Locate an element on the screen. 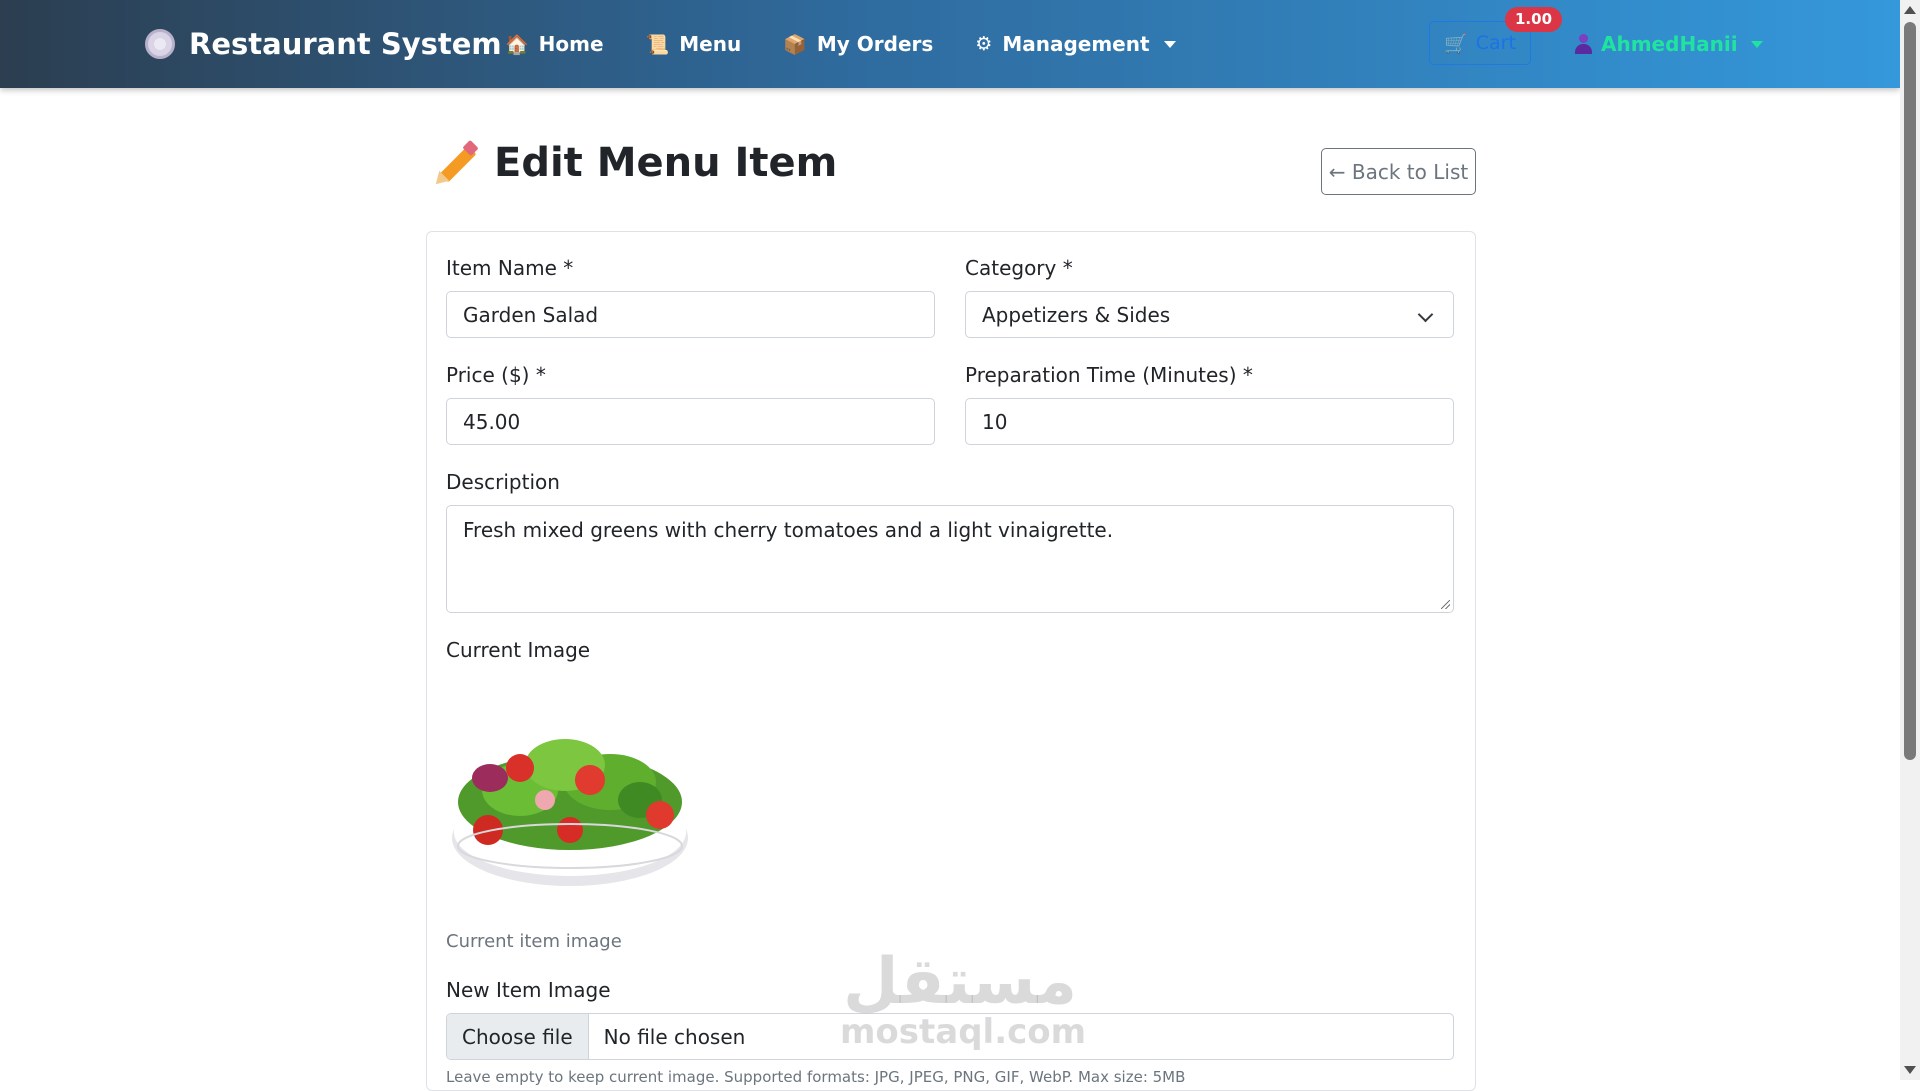 Image resolution: width=1920 pixels, height=1091 pixels. nav-management-dropdown: ⚙ Management is located at coordinates (1075, 44).